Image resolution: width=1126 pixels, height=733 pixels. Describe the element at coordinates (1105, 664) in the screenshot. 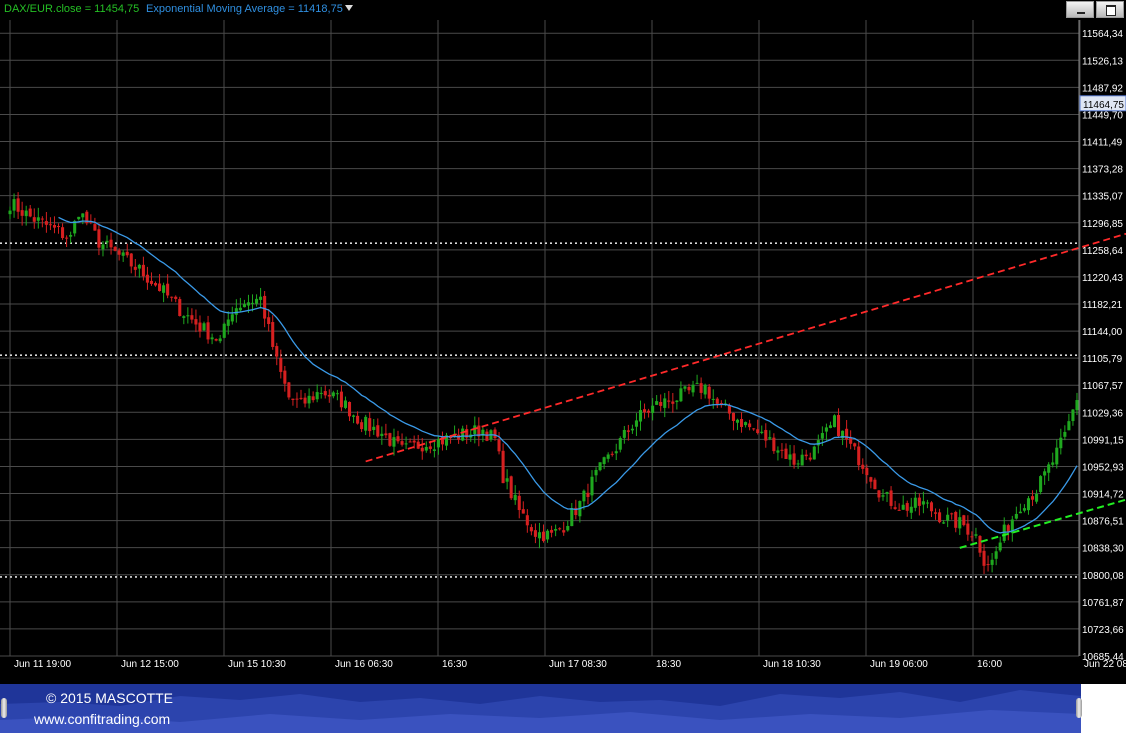

I see `time-tick-label: Jun 22 08:00` at that location.